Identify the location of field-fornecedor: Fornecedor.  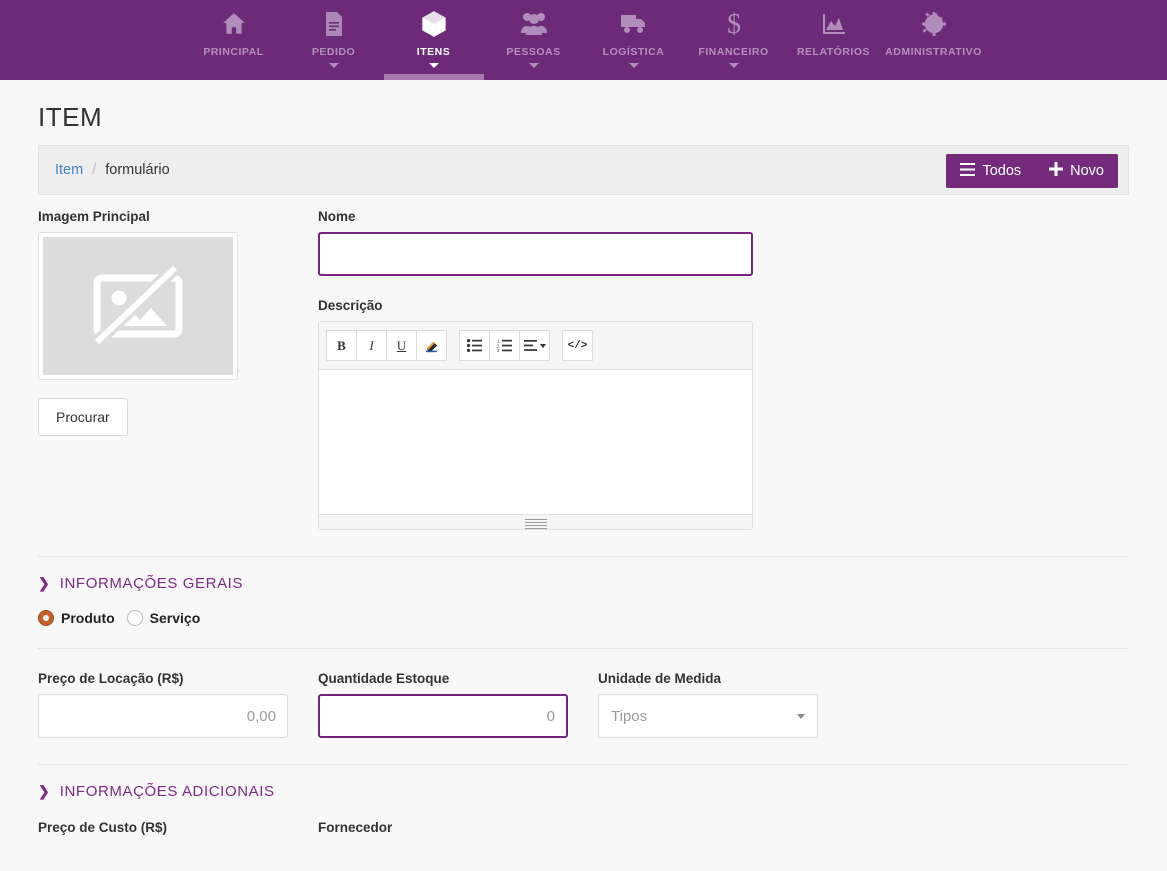
(443, 831).